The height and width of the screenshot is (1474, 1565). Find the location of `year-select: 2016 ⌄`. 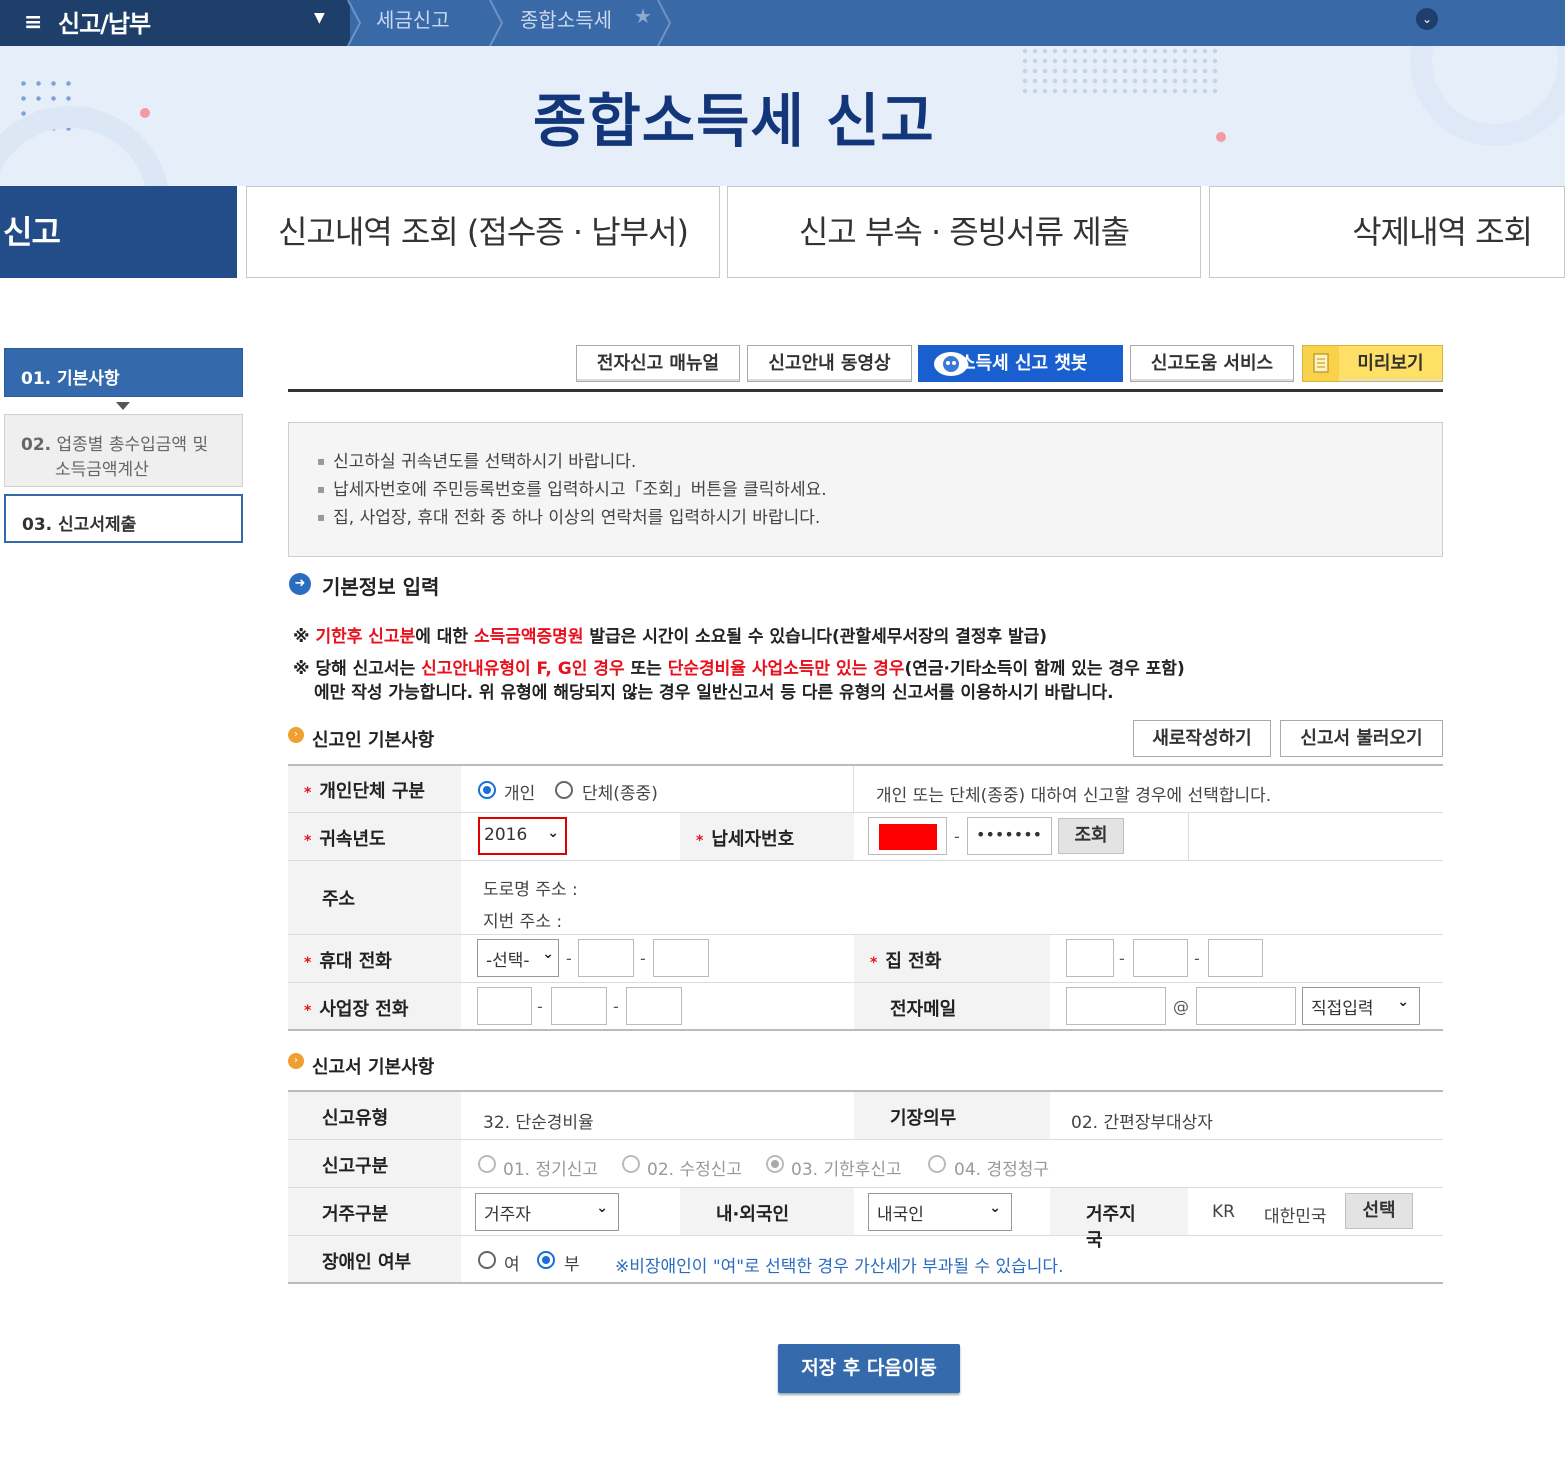

year-select: 2016 ⌄ is located at coordinates (522, 836).